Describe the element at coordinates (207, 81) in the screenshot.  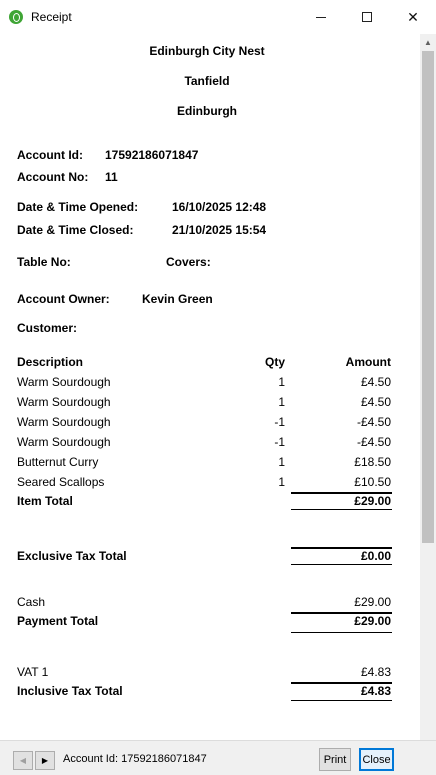
I see `business-area: Tanfield` at that location.